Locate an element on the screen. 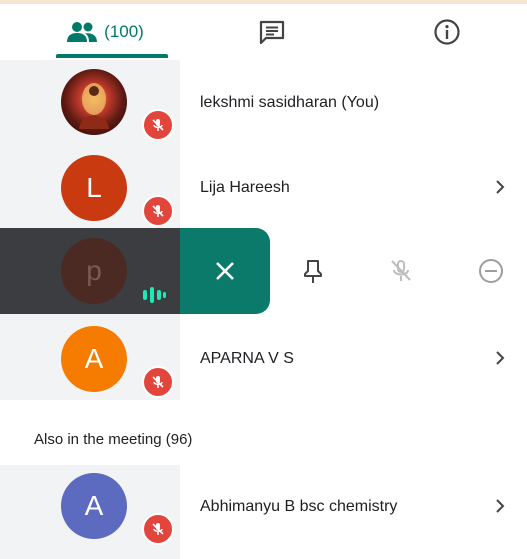  info-icon is located at coordinates (447, 32).